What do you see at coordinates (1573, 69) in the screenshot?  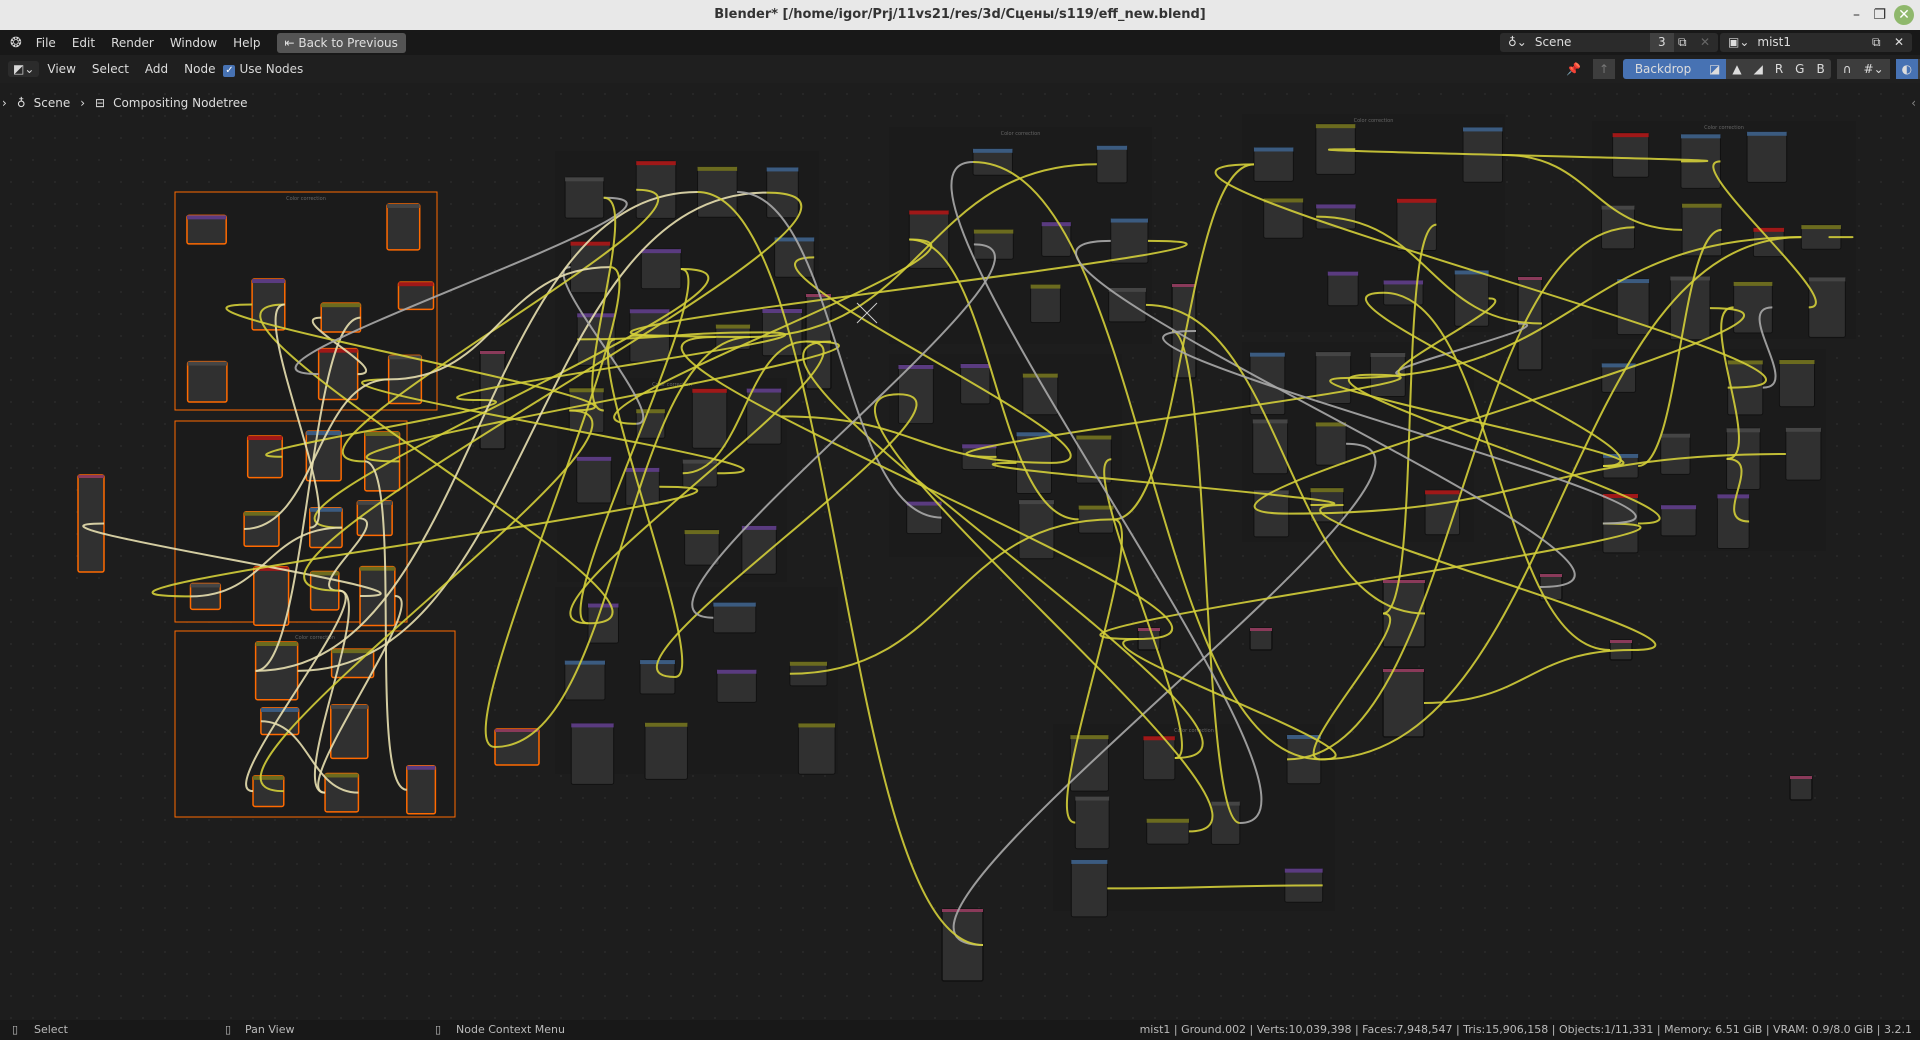 I see `pin-icon: 📌` at bounding box center [1573, 69].